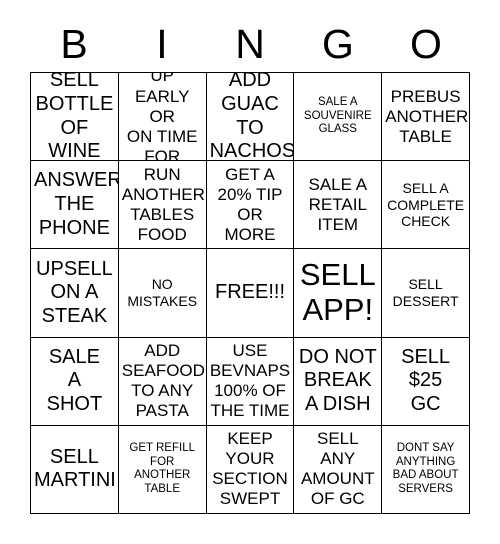 The image size is (500, 544). I want to click on bingo-cell-text: SELL ANY AMOUNT OF GC, so click(337, 469).